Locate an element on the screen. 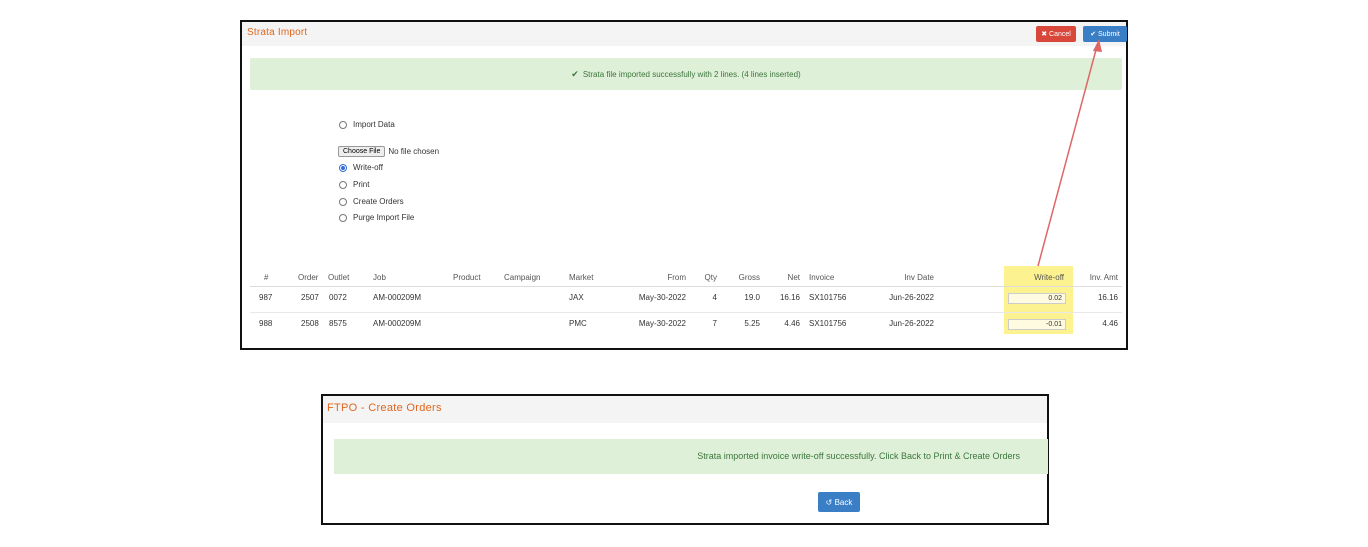 This screenshot has width=1368, height=547. undo-icon: ↺ is located at coordinates (829, 502).